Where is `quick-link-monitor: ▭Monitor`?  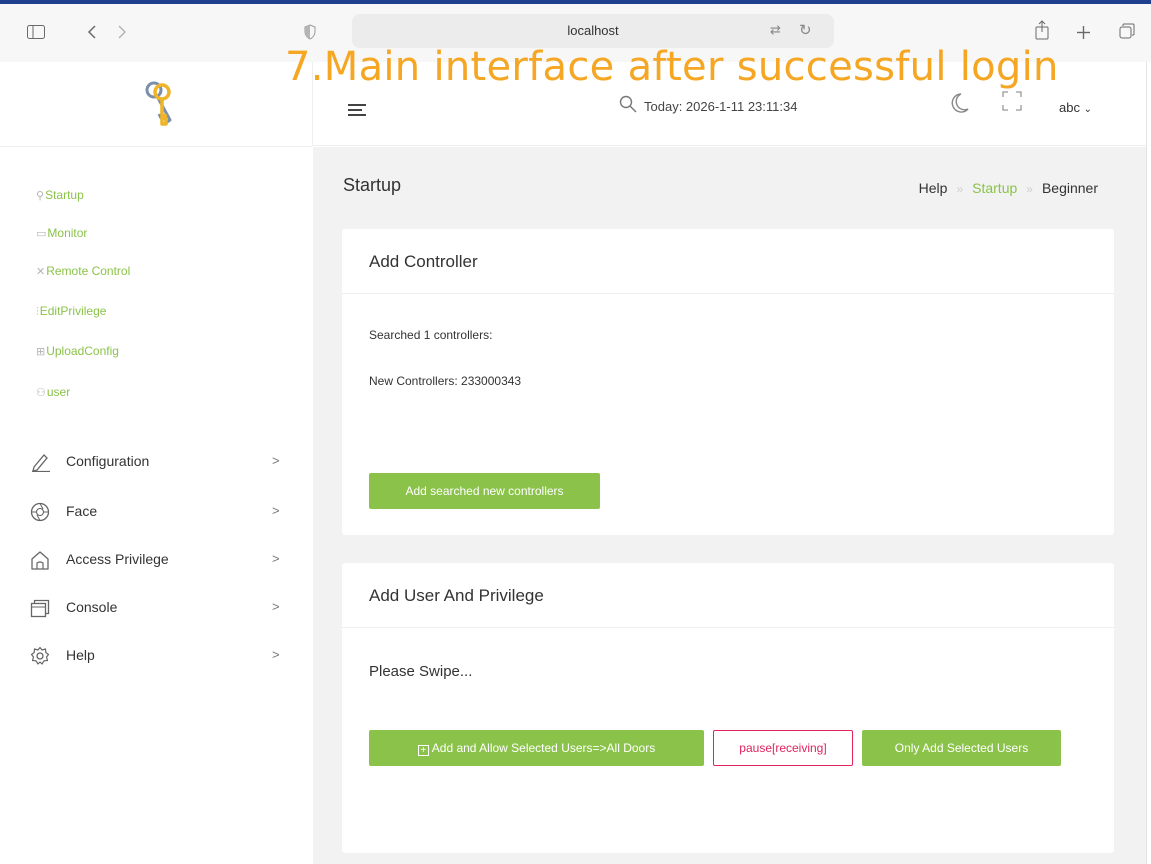
quick-link-monitor: ▭Monitor is located at coordinates (61, 233).